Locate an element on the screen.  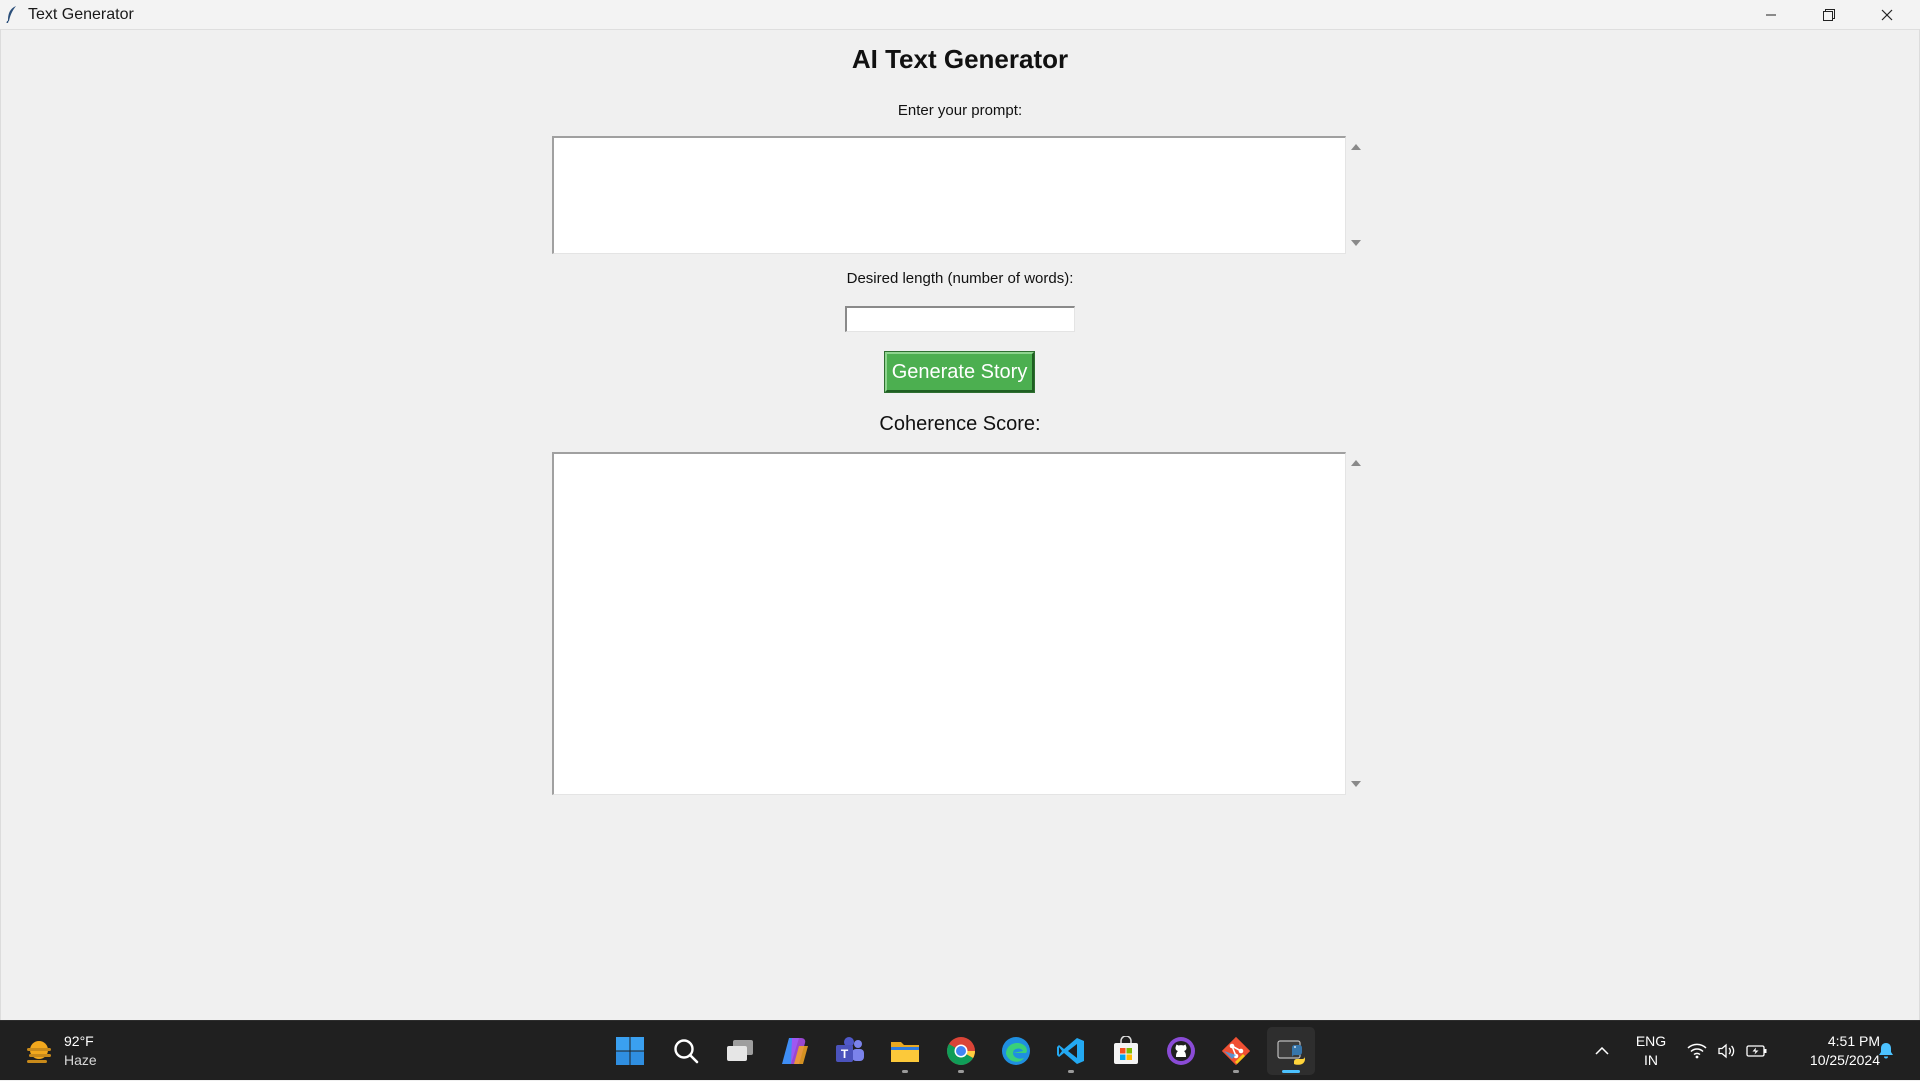
taskbar-git-button is located at coordinates (1236, 1051).